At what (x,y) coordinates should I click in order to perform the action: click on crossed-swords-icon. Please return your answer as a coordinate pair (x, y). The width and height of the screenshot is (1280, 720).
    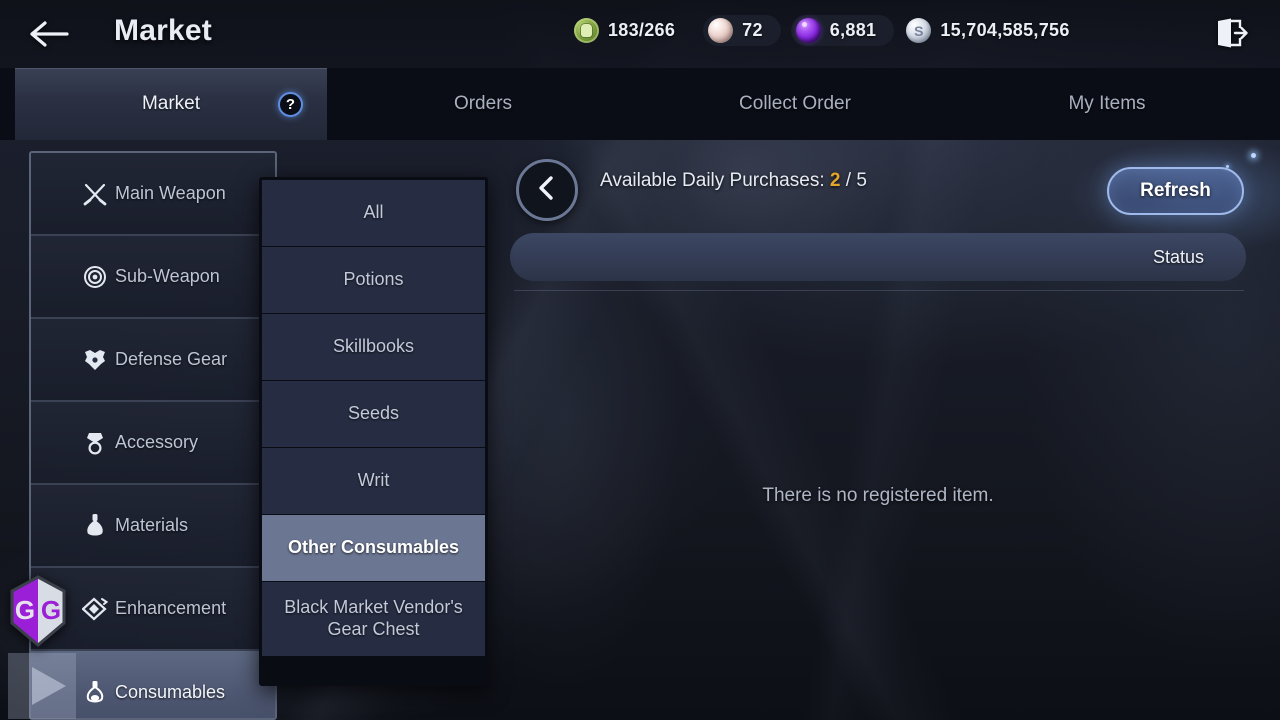
    Looking at the image, I should click on (95, 194).